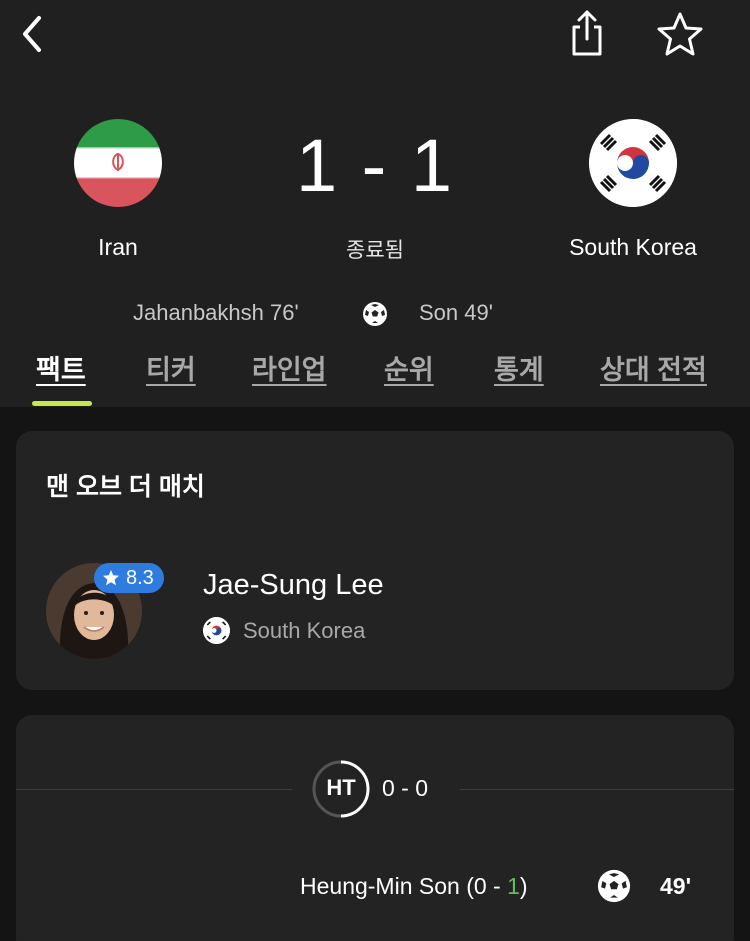 This screenshot has width=750, height=941. I want to click on chevron-left-icon, so click(32, 34).